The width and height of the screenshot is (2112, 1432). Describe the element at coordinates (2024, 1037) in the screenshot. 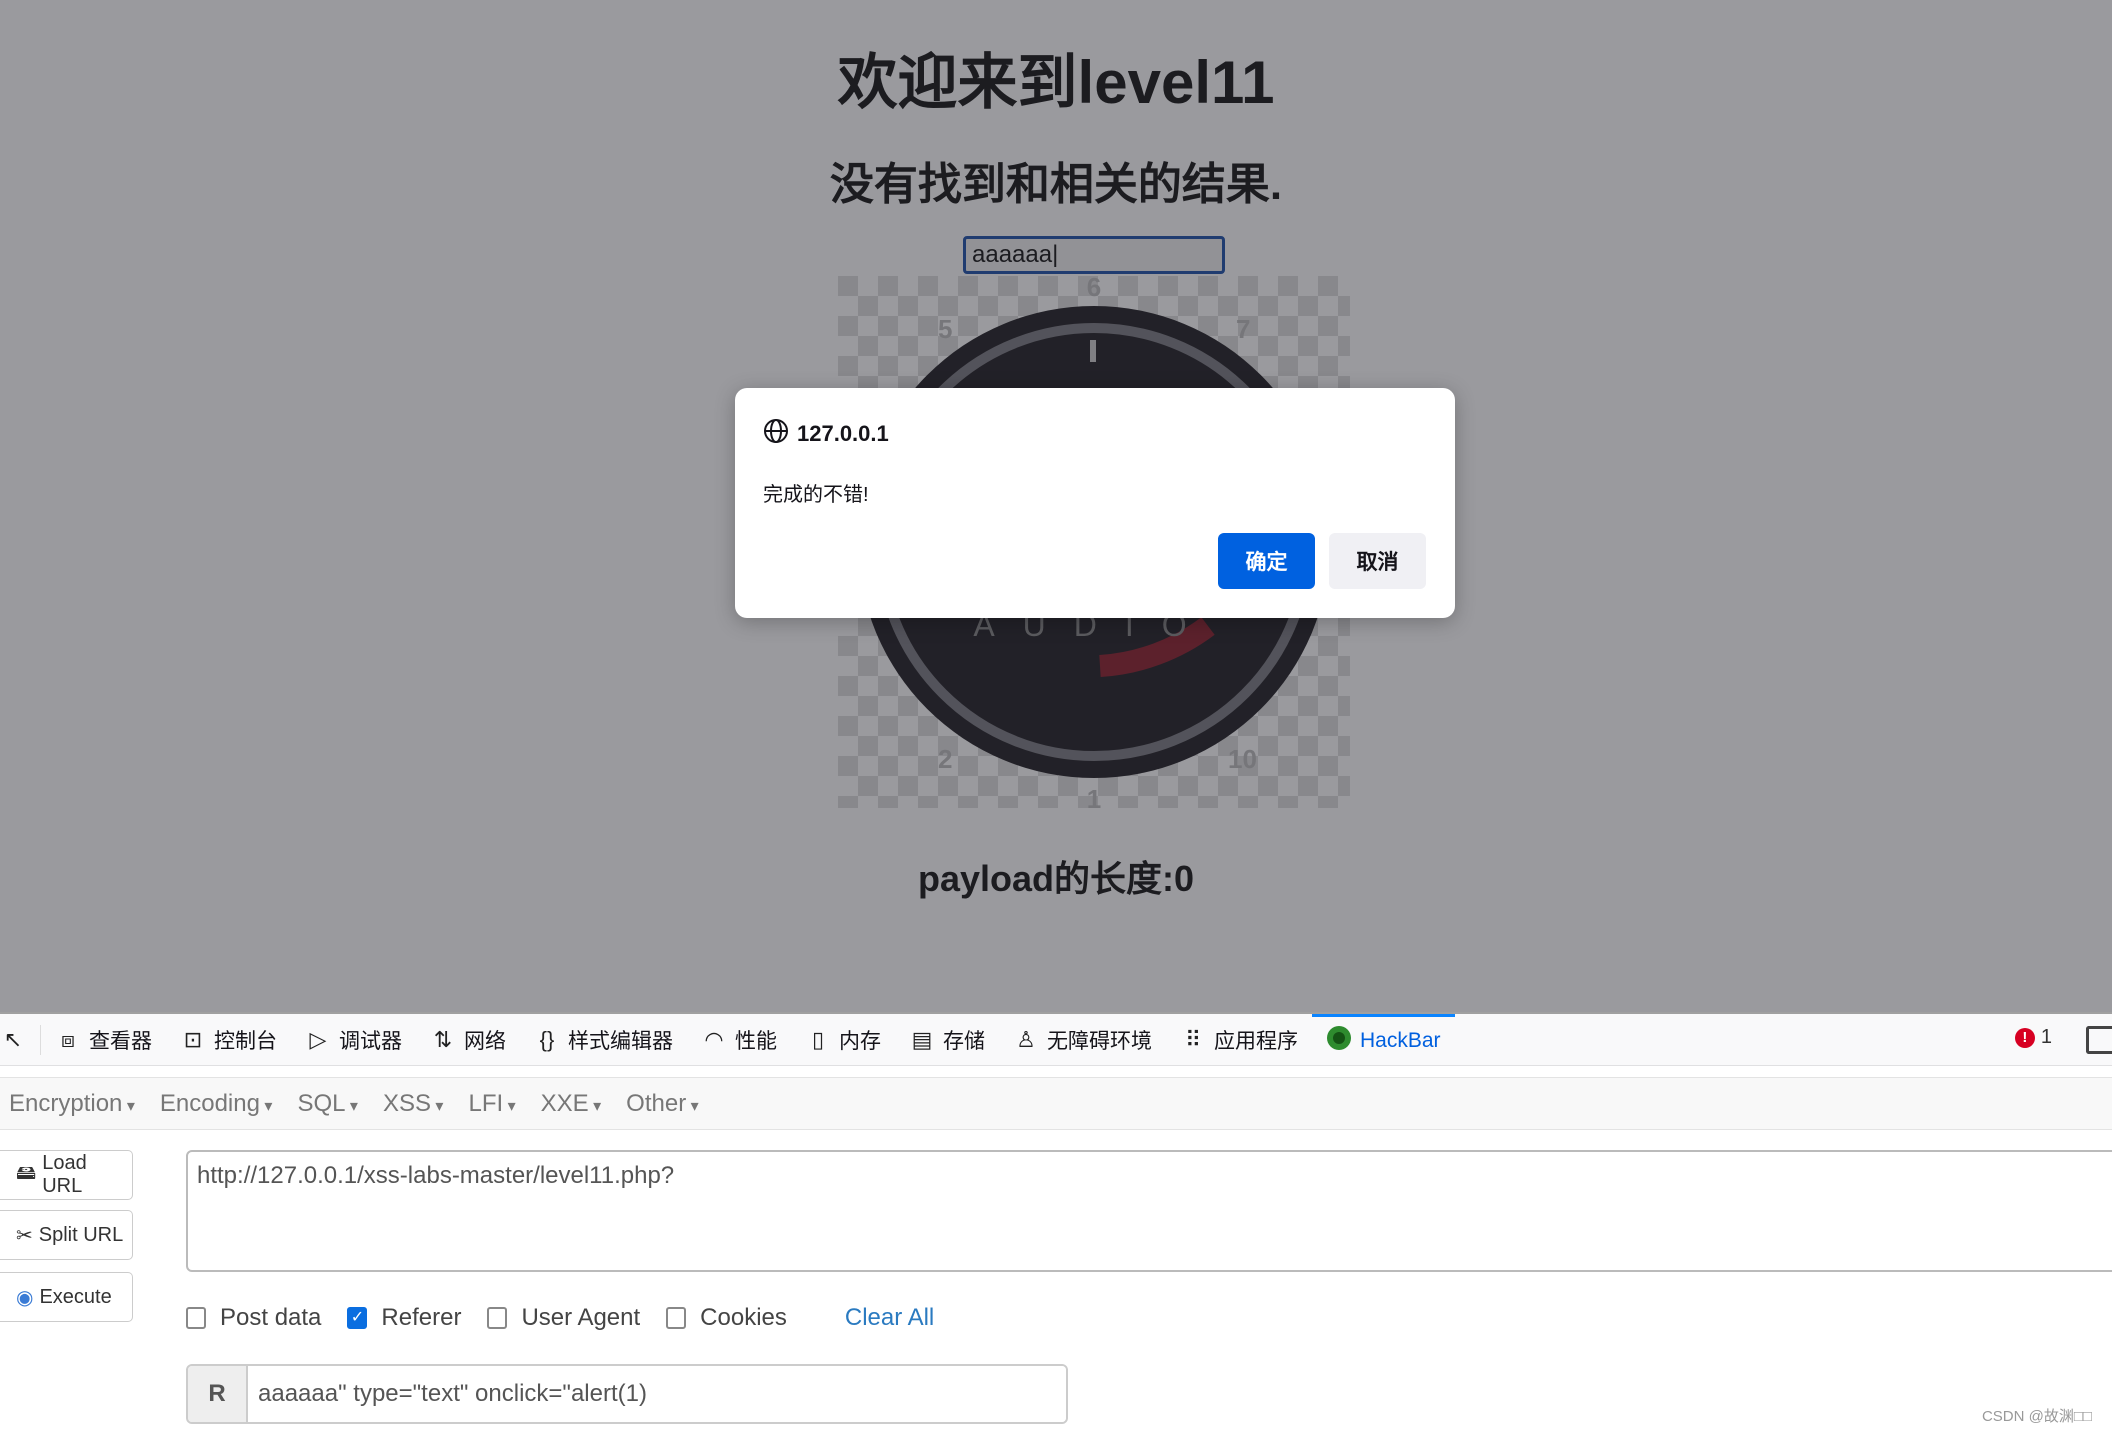

I see `error-icon: !` at that location.